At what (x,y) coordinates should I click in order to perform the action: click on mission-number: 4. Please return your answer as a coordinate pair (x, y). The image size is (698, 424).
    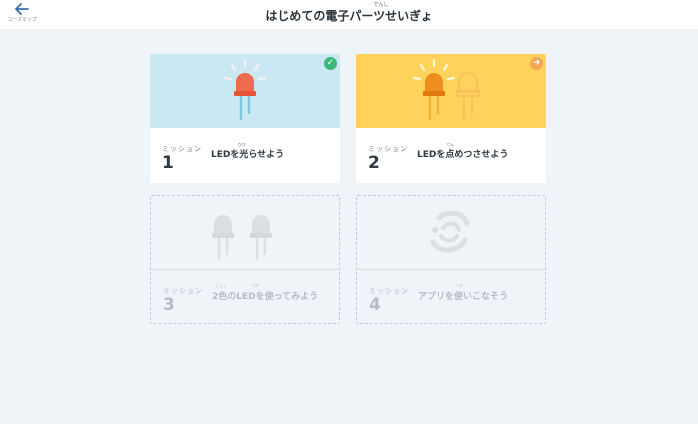
    Looking at the image, I should click on (375, 305).